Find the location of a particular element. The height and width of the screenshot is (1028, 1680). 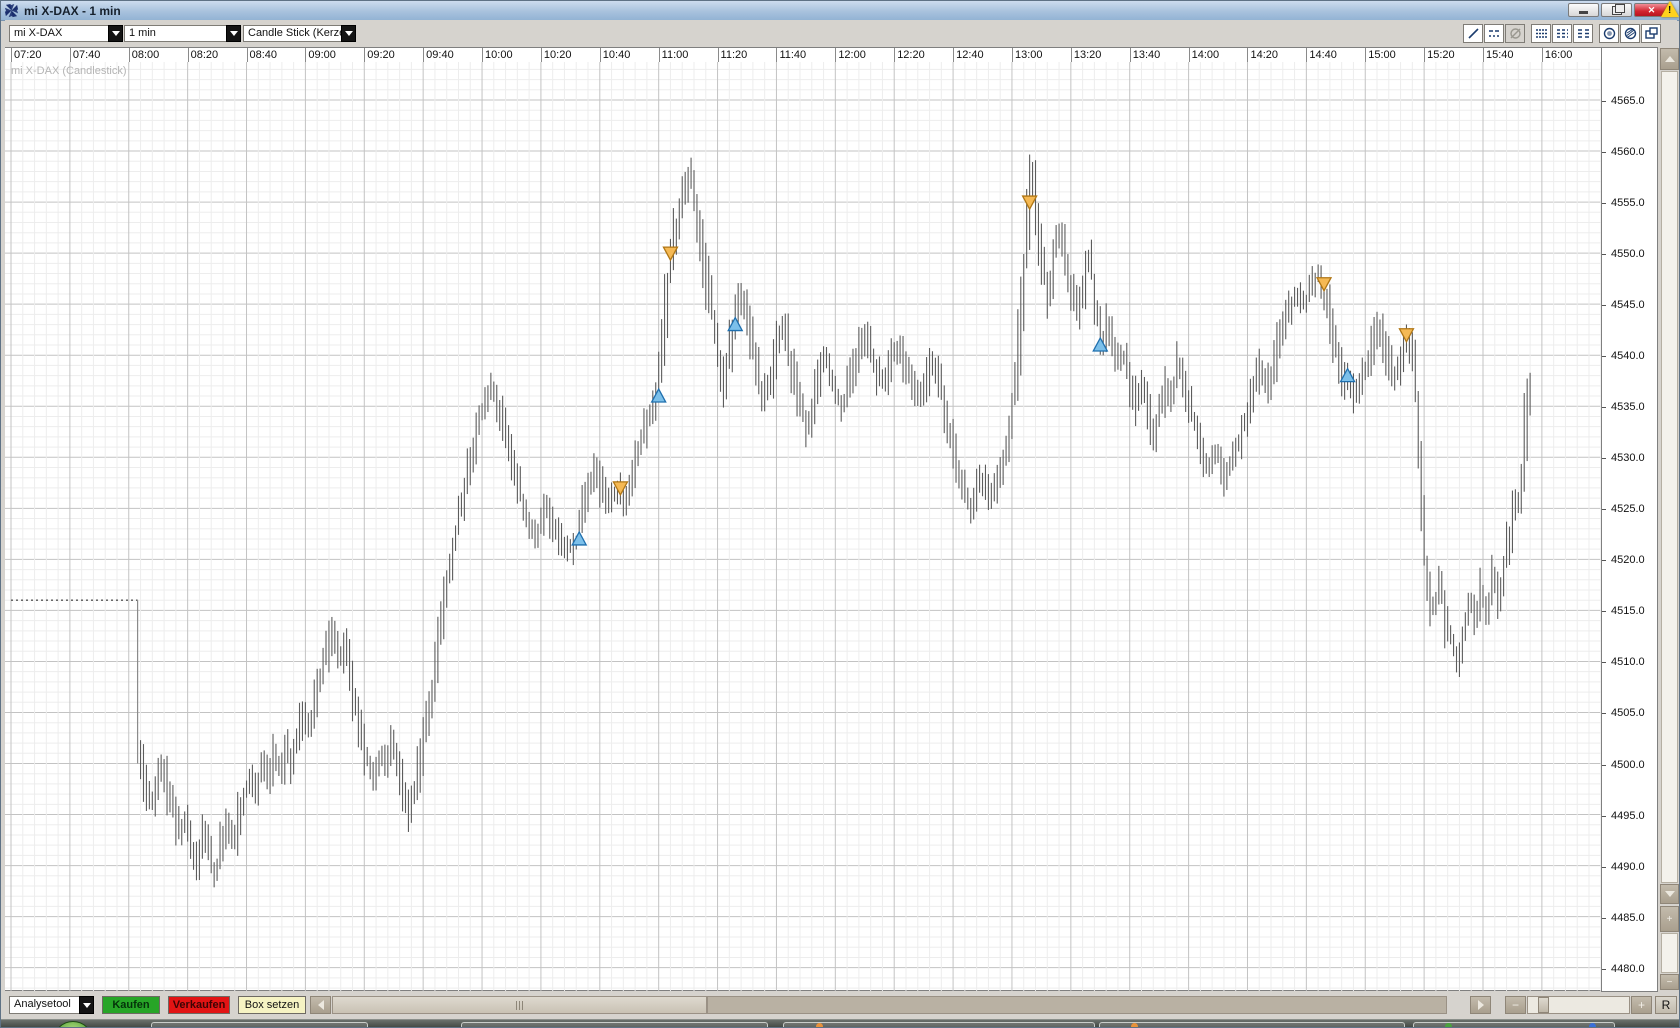

restore-button is located at coordinates (1616, 10).